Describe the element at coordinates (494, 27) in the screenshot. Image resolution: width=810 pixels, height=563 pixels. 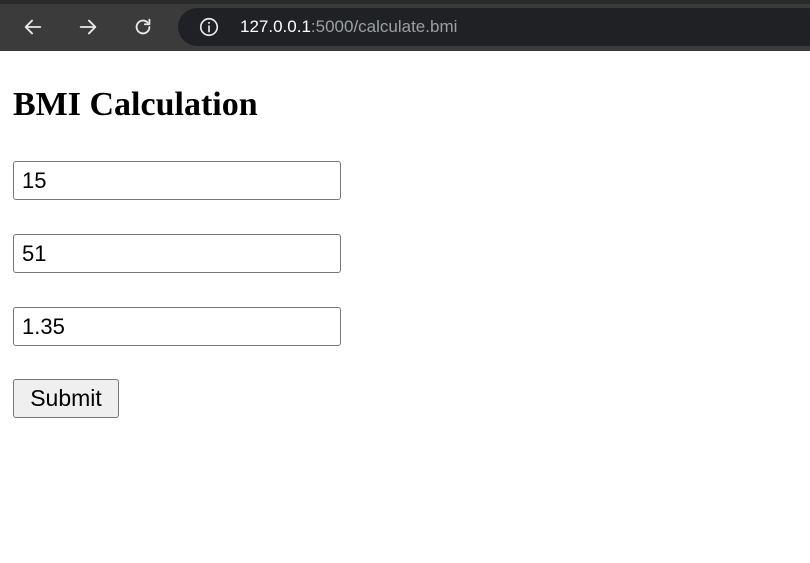
I see `address-bar: 127.0.0.1:5000/calculate.bmi` at that location.